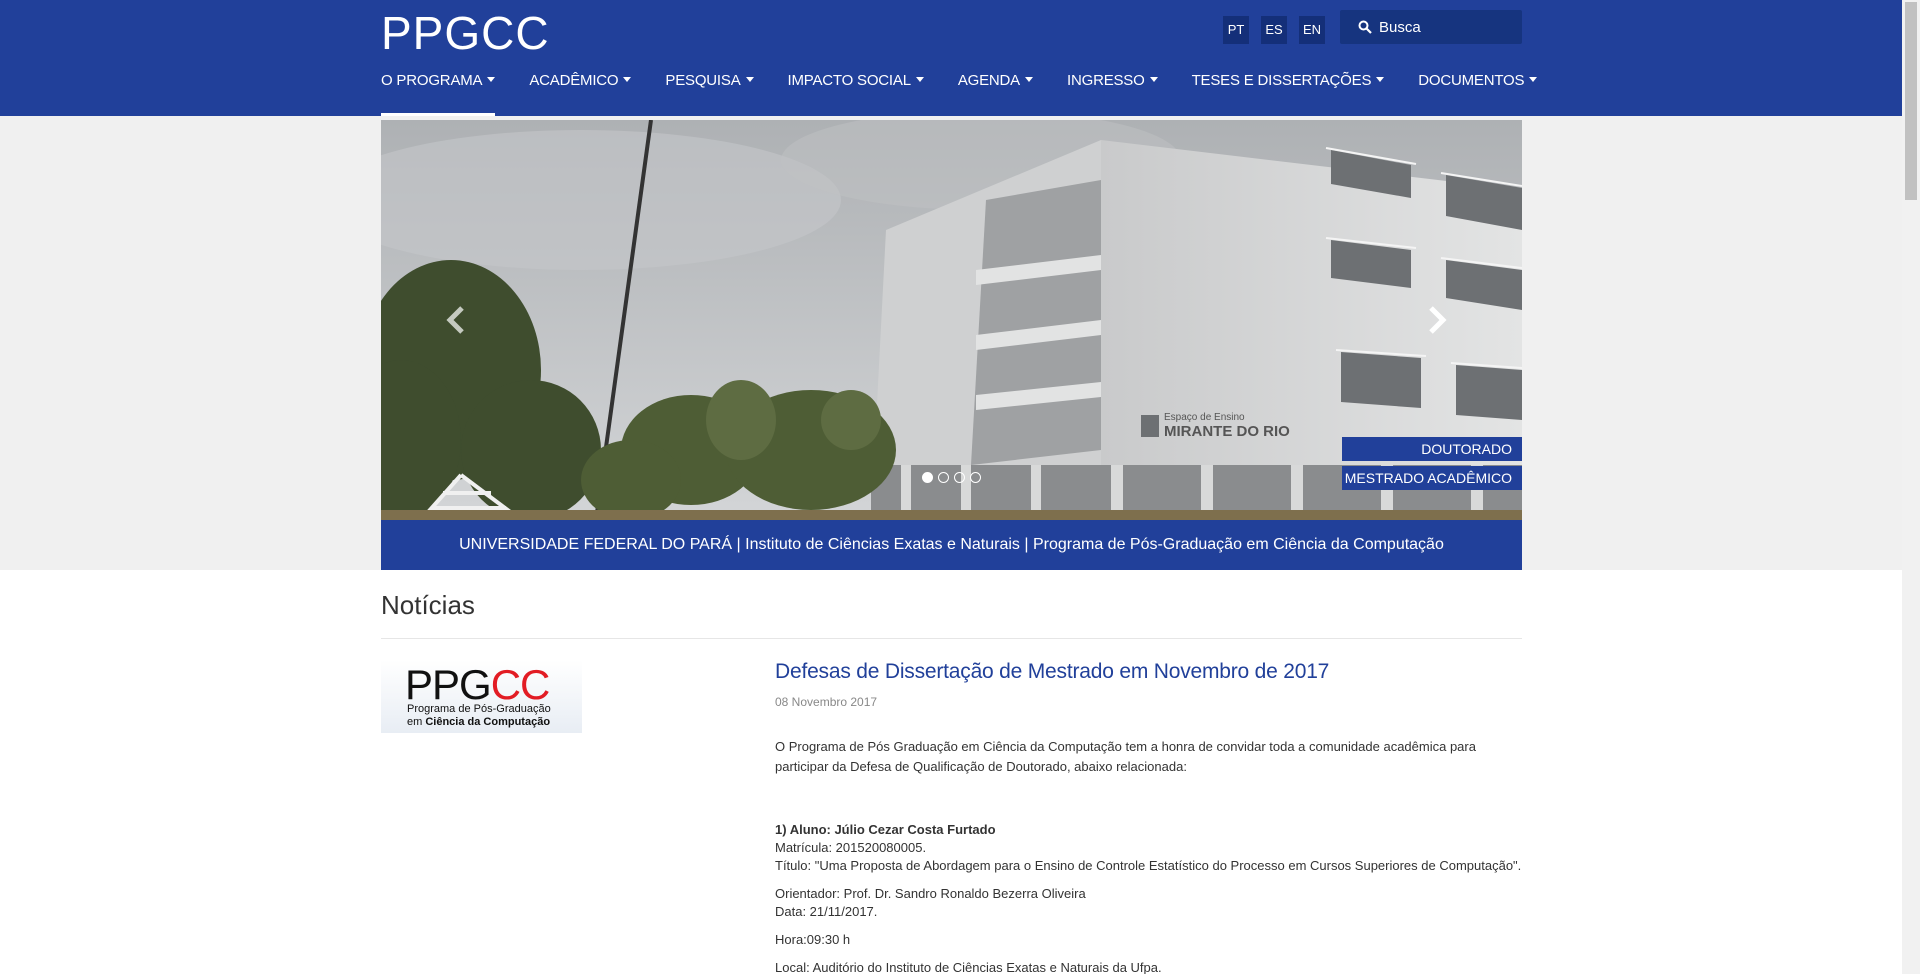 Image resolution: width=1920 pixels, height=974 pixels. I want to click on nav-o-programa: O PROGRAMA, so click(438, 94).